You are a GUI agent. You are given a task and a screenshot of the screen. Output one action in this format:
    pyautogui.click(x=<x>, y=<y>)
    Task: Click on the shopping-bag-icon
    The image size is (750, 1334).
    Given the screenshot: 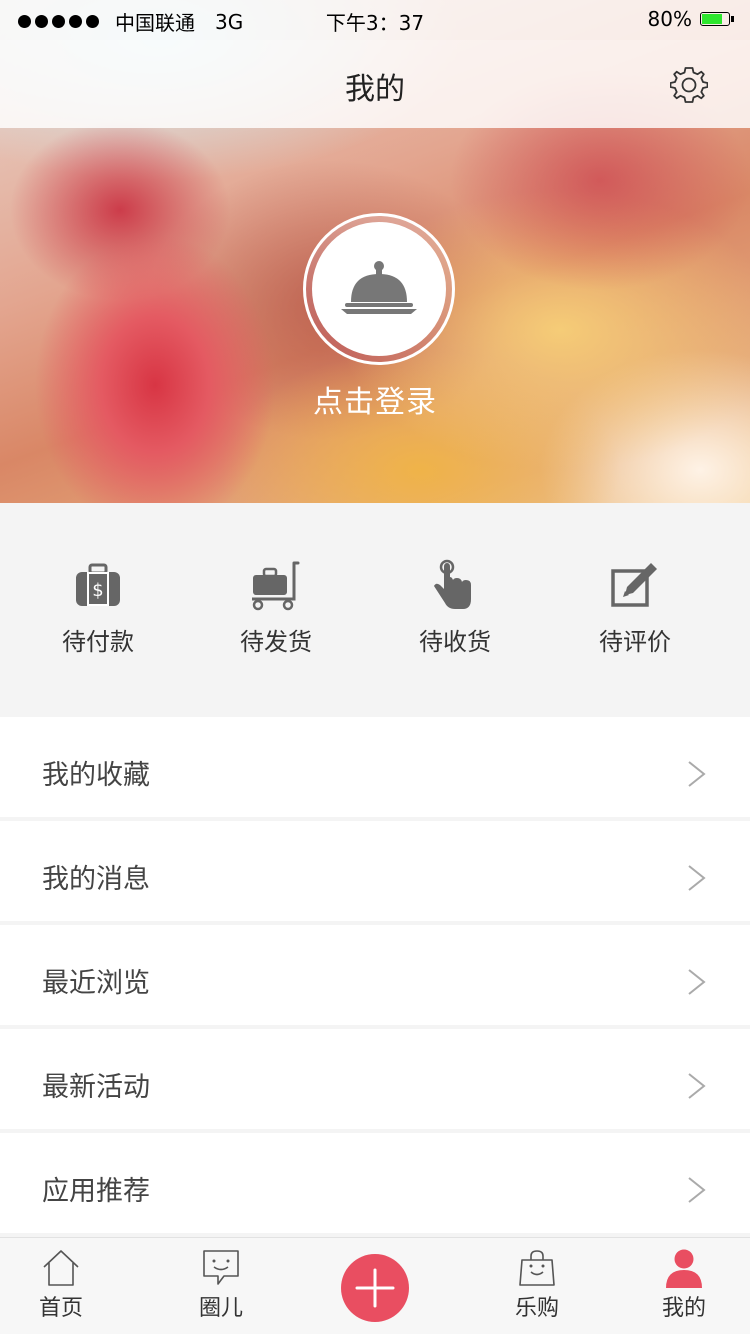 What is the action you would take?
    pyautogui.click(x=537, y=1268)
    